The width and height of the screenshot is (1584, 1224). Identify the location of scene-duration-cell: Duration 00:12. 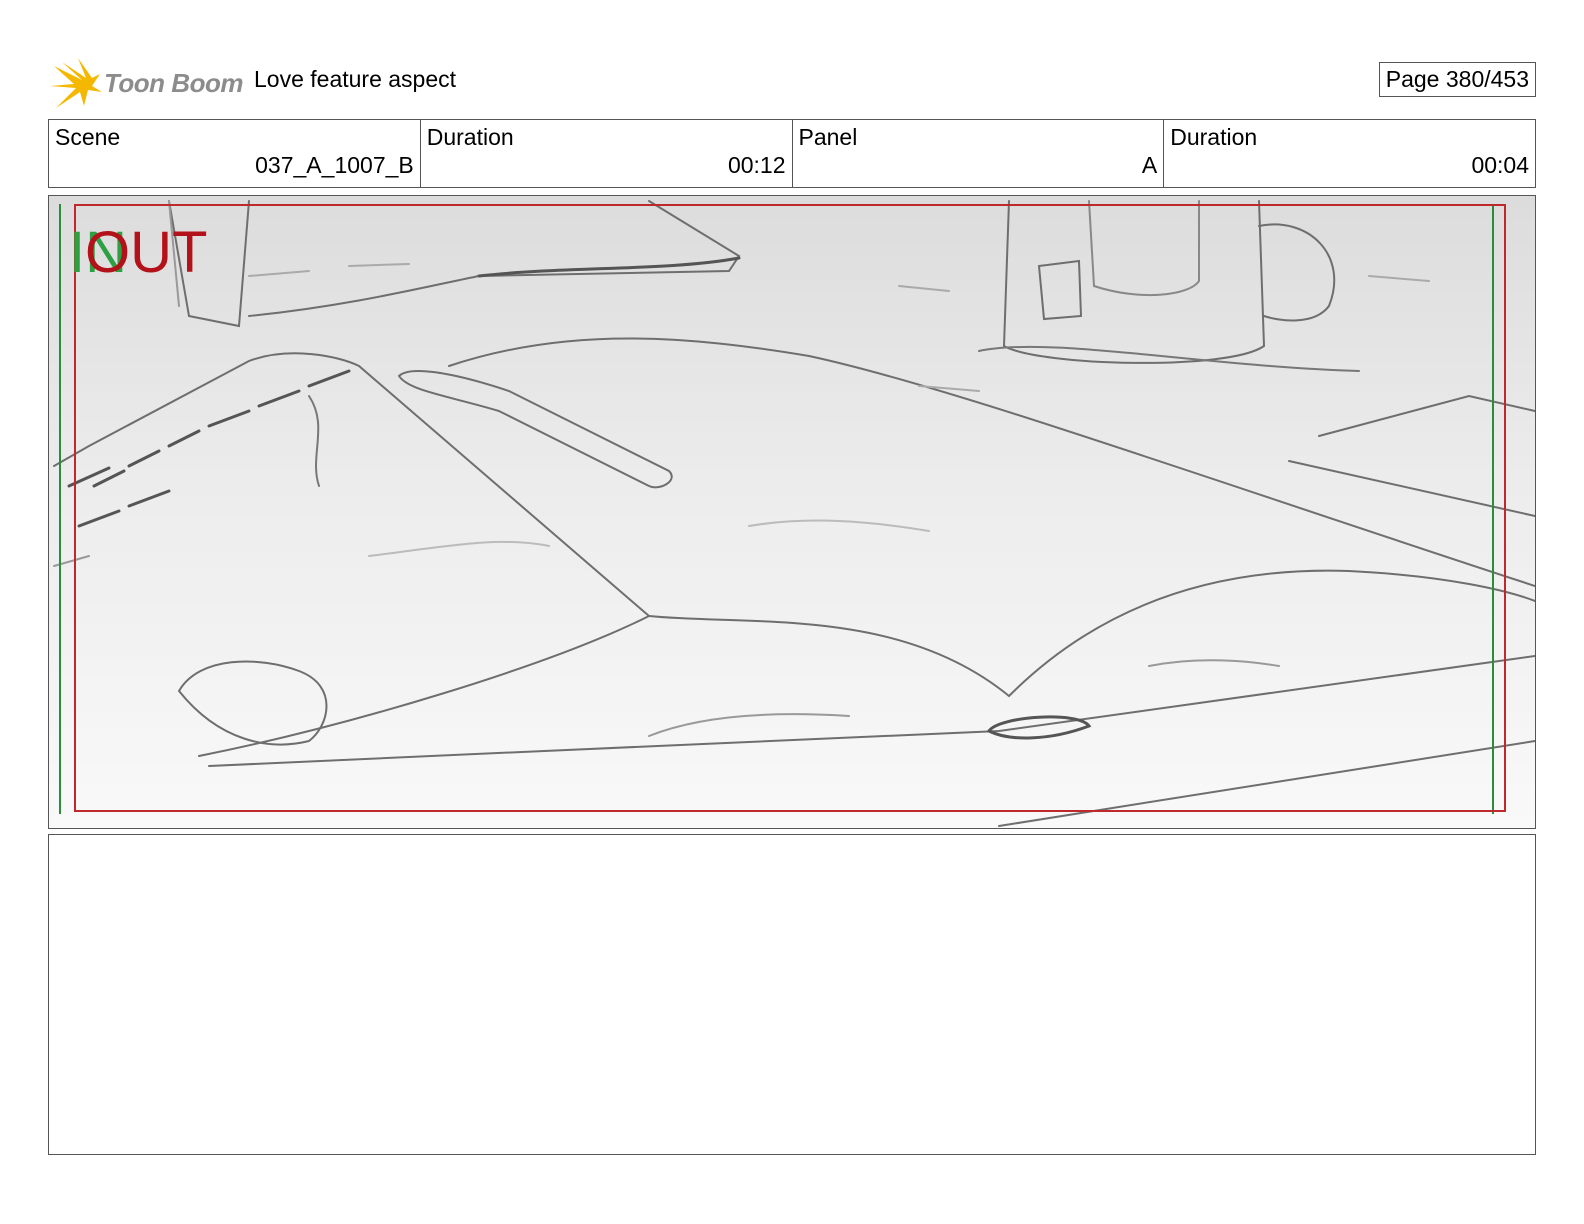
(607, 153).